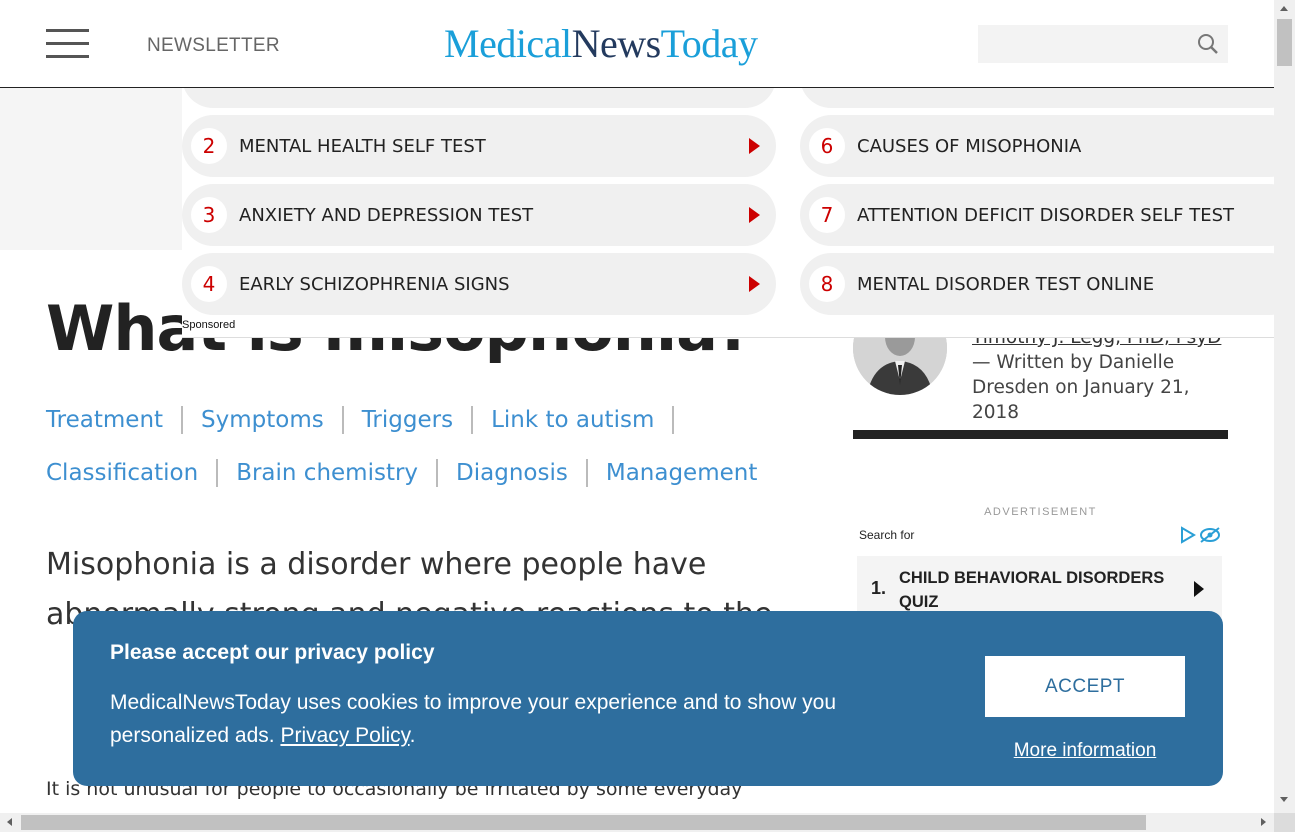  Describe the element at coordinates (1208, 44) in the screenshot. I see `search-icon` at that location.